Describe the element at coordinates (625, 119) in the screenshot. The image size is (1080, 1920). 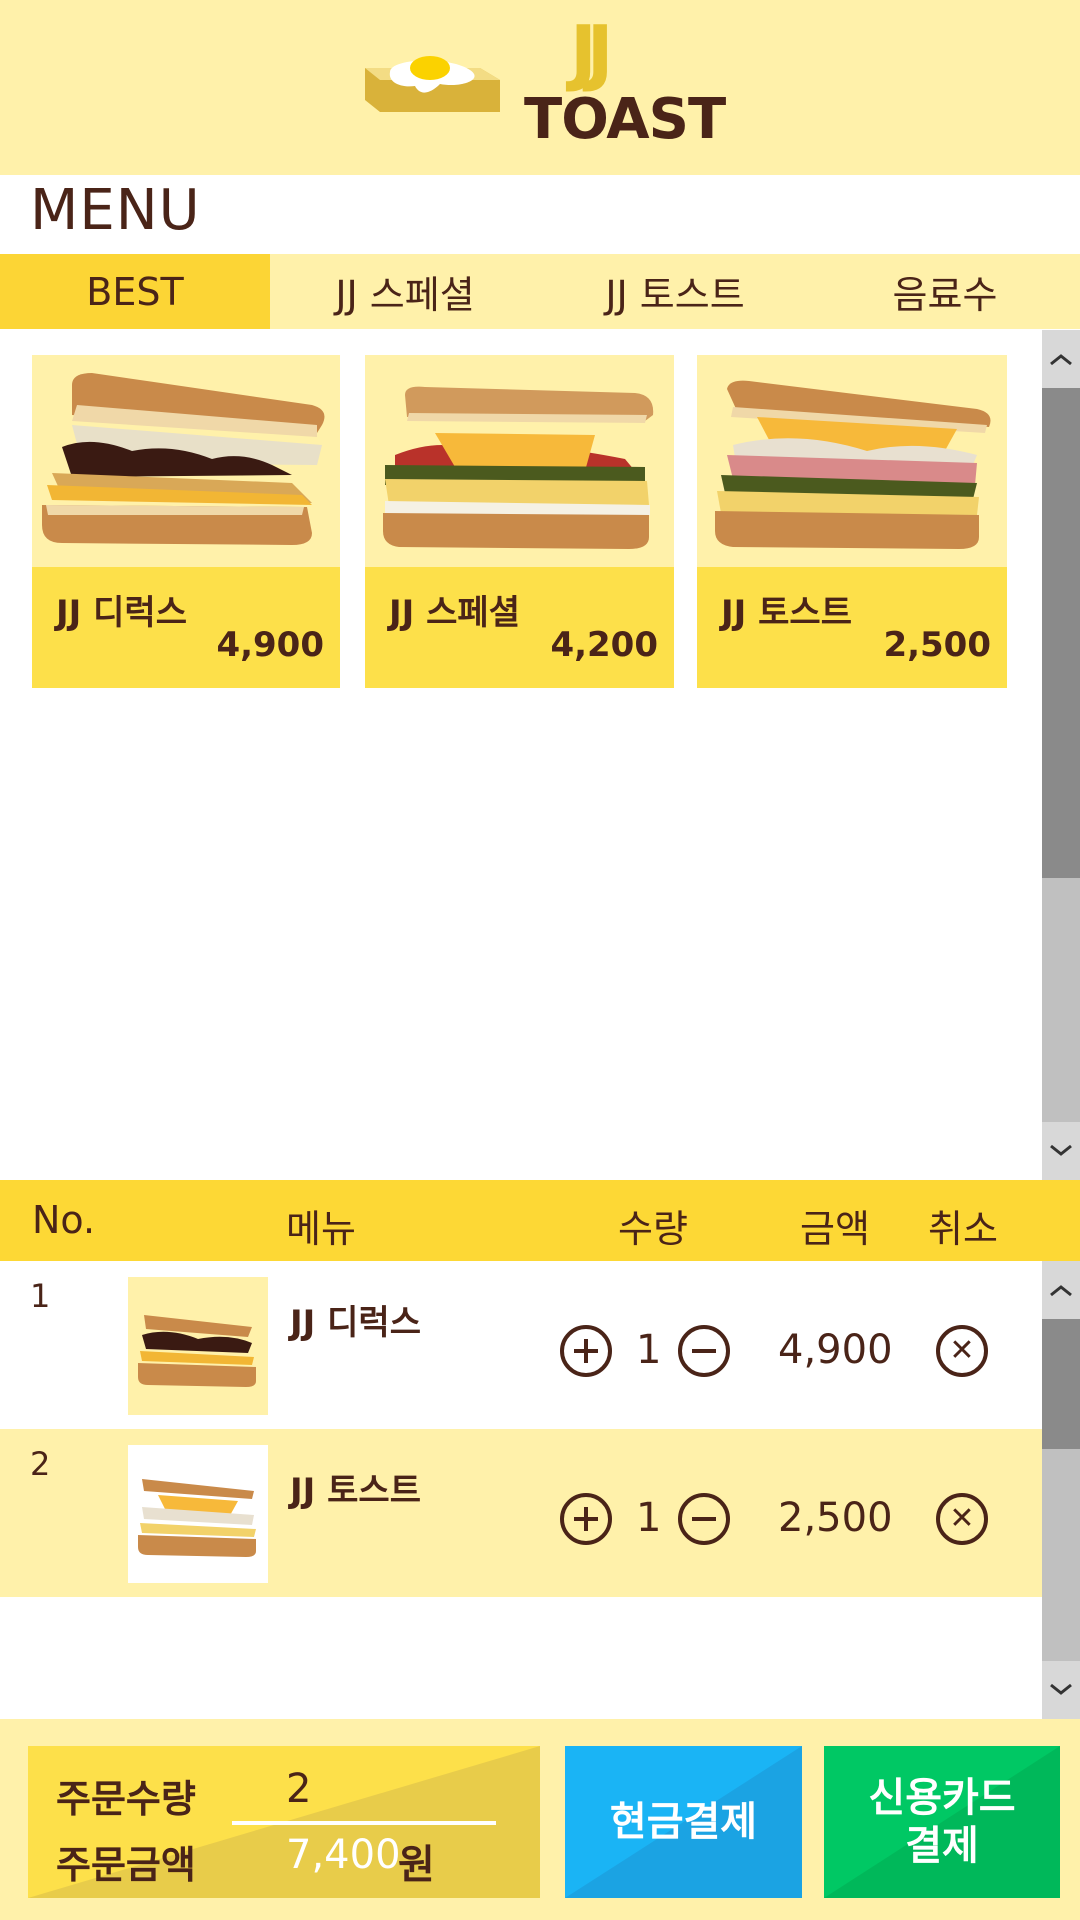
I see `logo-text: TOAST` at that location.